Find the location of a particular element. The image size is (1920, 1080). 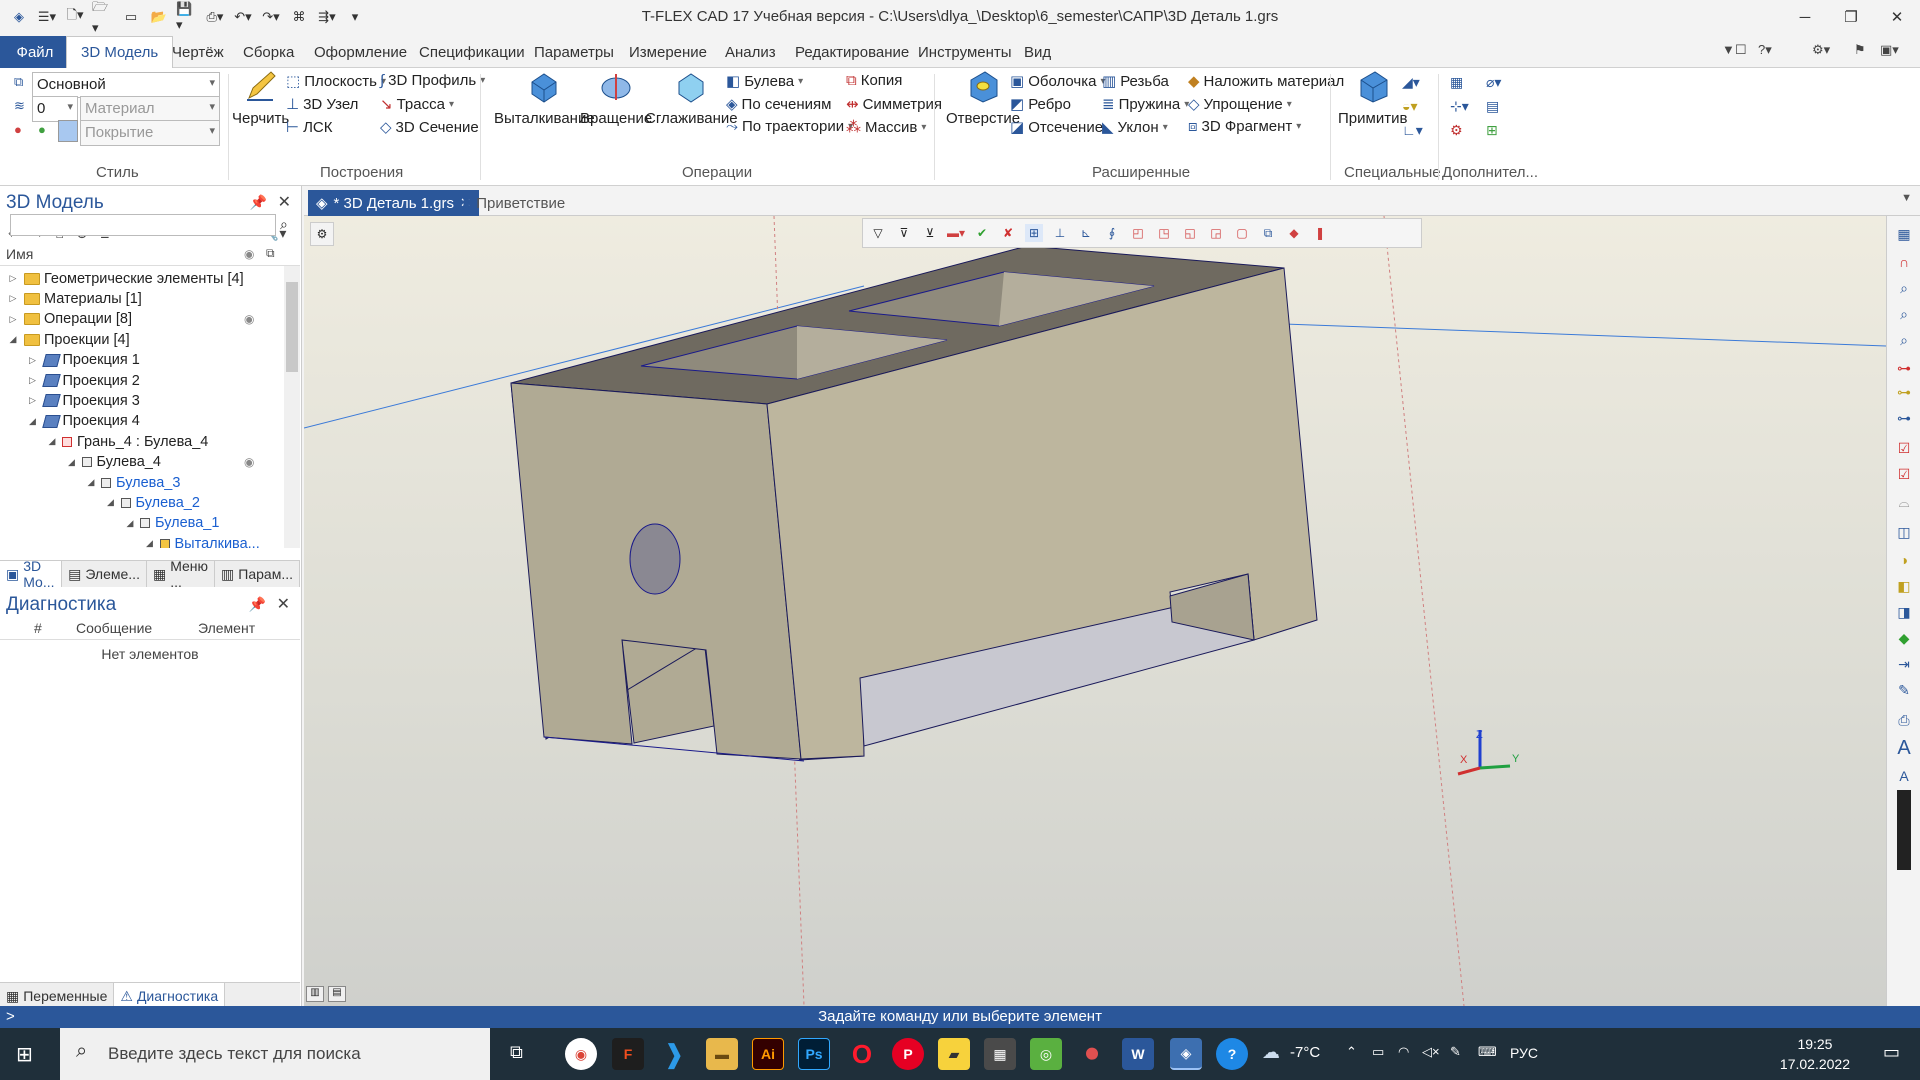

glasses-2-icon: ⊶ is located at coordinates (1904, 392).